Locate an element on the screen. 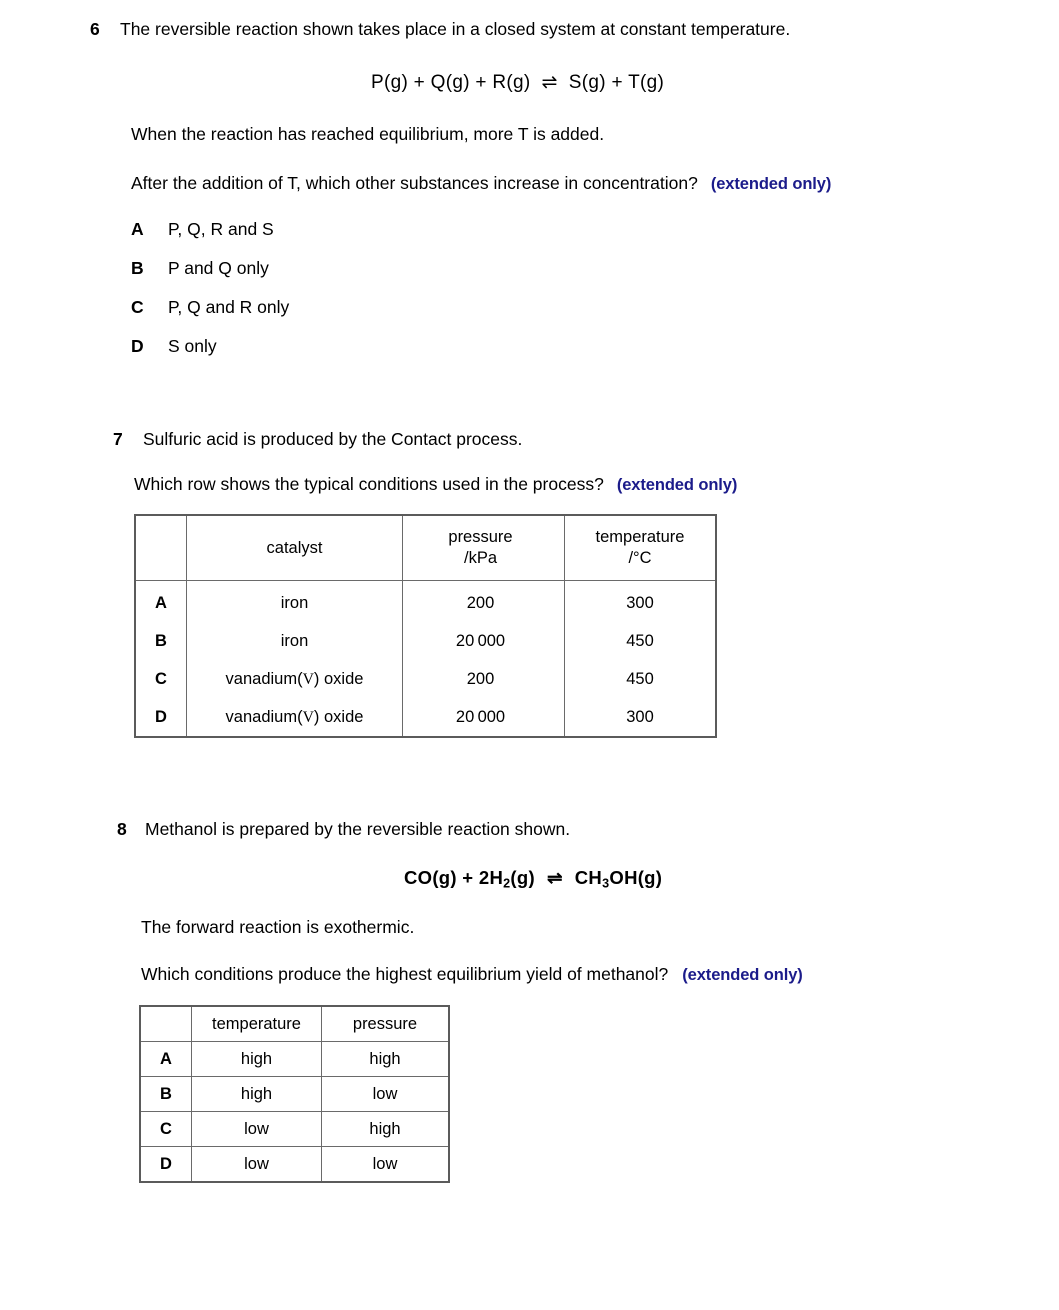  header-temperature: temperature /°C is located at coordinates (640, 548).